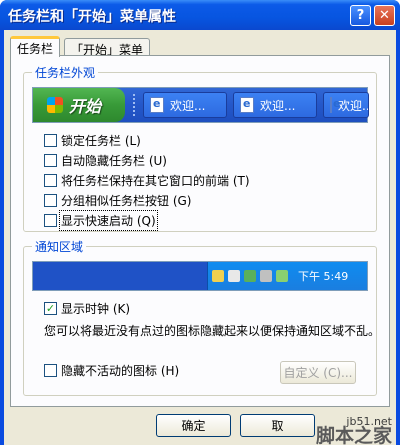 The width and height of the screenshot is (400, 445). Describe the element at coordinates (120, 370) in the screenshot. I see `option-label: 隐藏不活动的图标 (H)` at that location.